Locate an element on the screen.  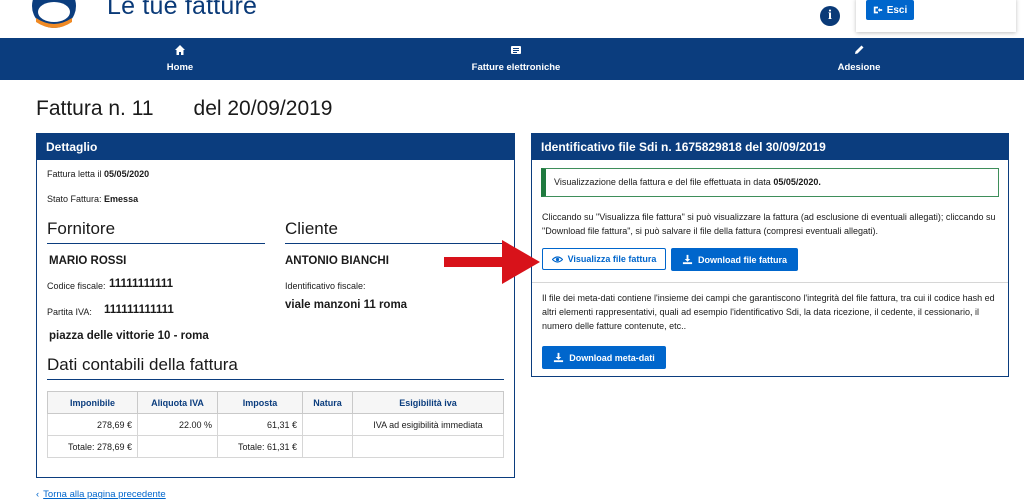
download-metadata-button: Download meta-dati is located at coordinates (604, 357).